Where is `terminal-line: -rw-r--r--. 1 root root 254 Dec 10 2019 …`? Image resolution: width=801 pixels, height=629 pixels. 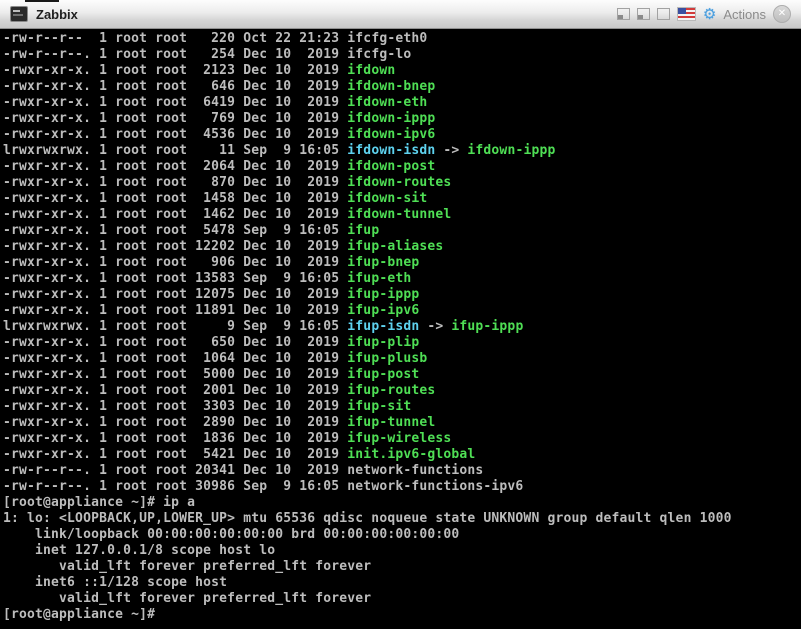
terminal-line: -rw-r--r--. 1 root root 254 Dec 10 2019 … is located at coordinates (207, 54).